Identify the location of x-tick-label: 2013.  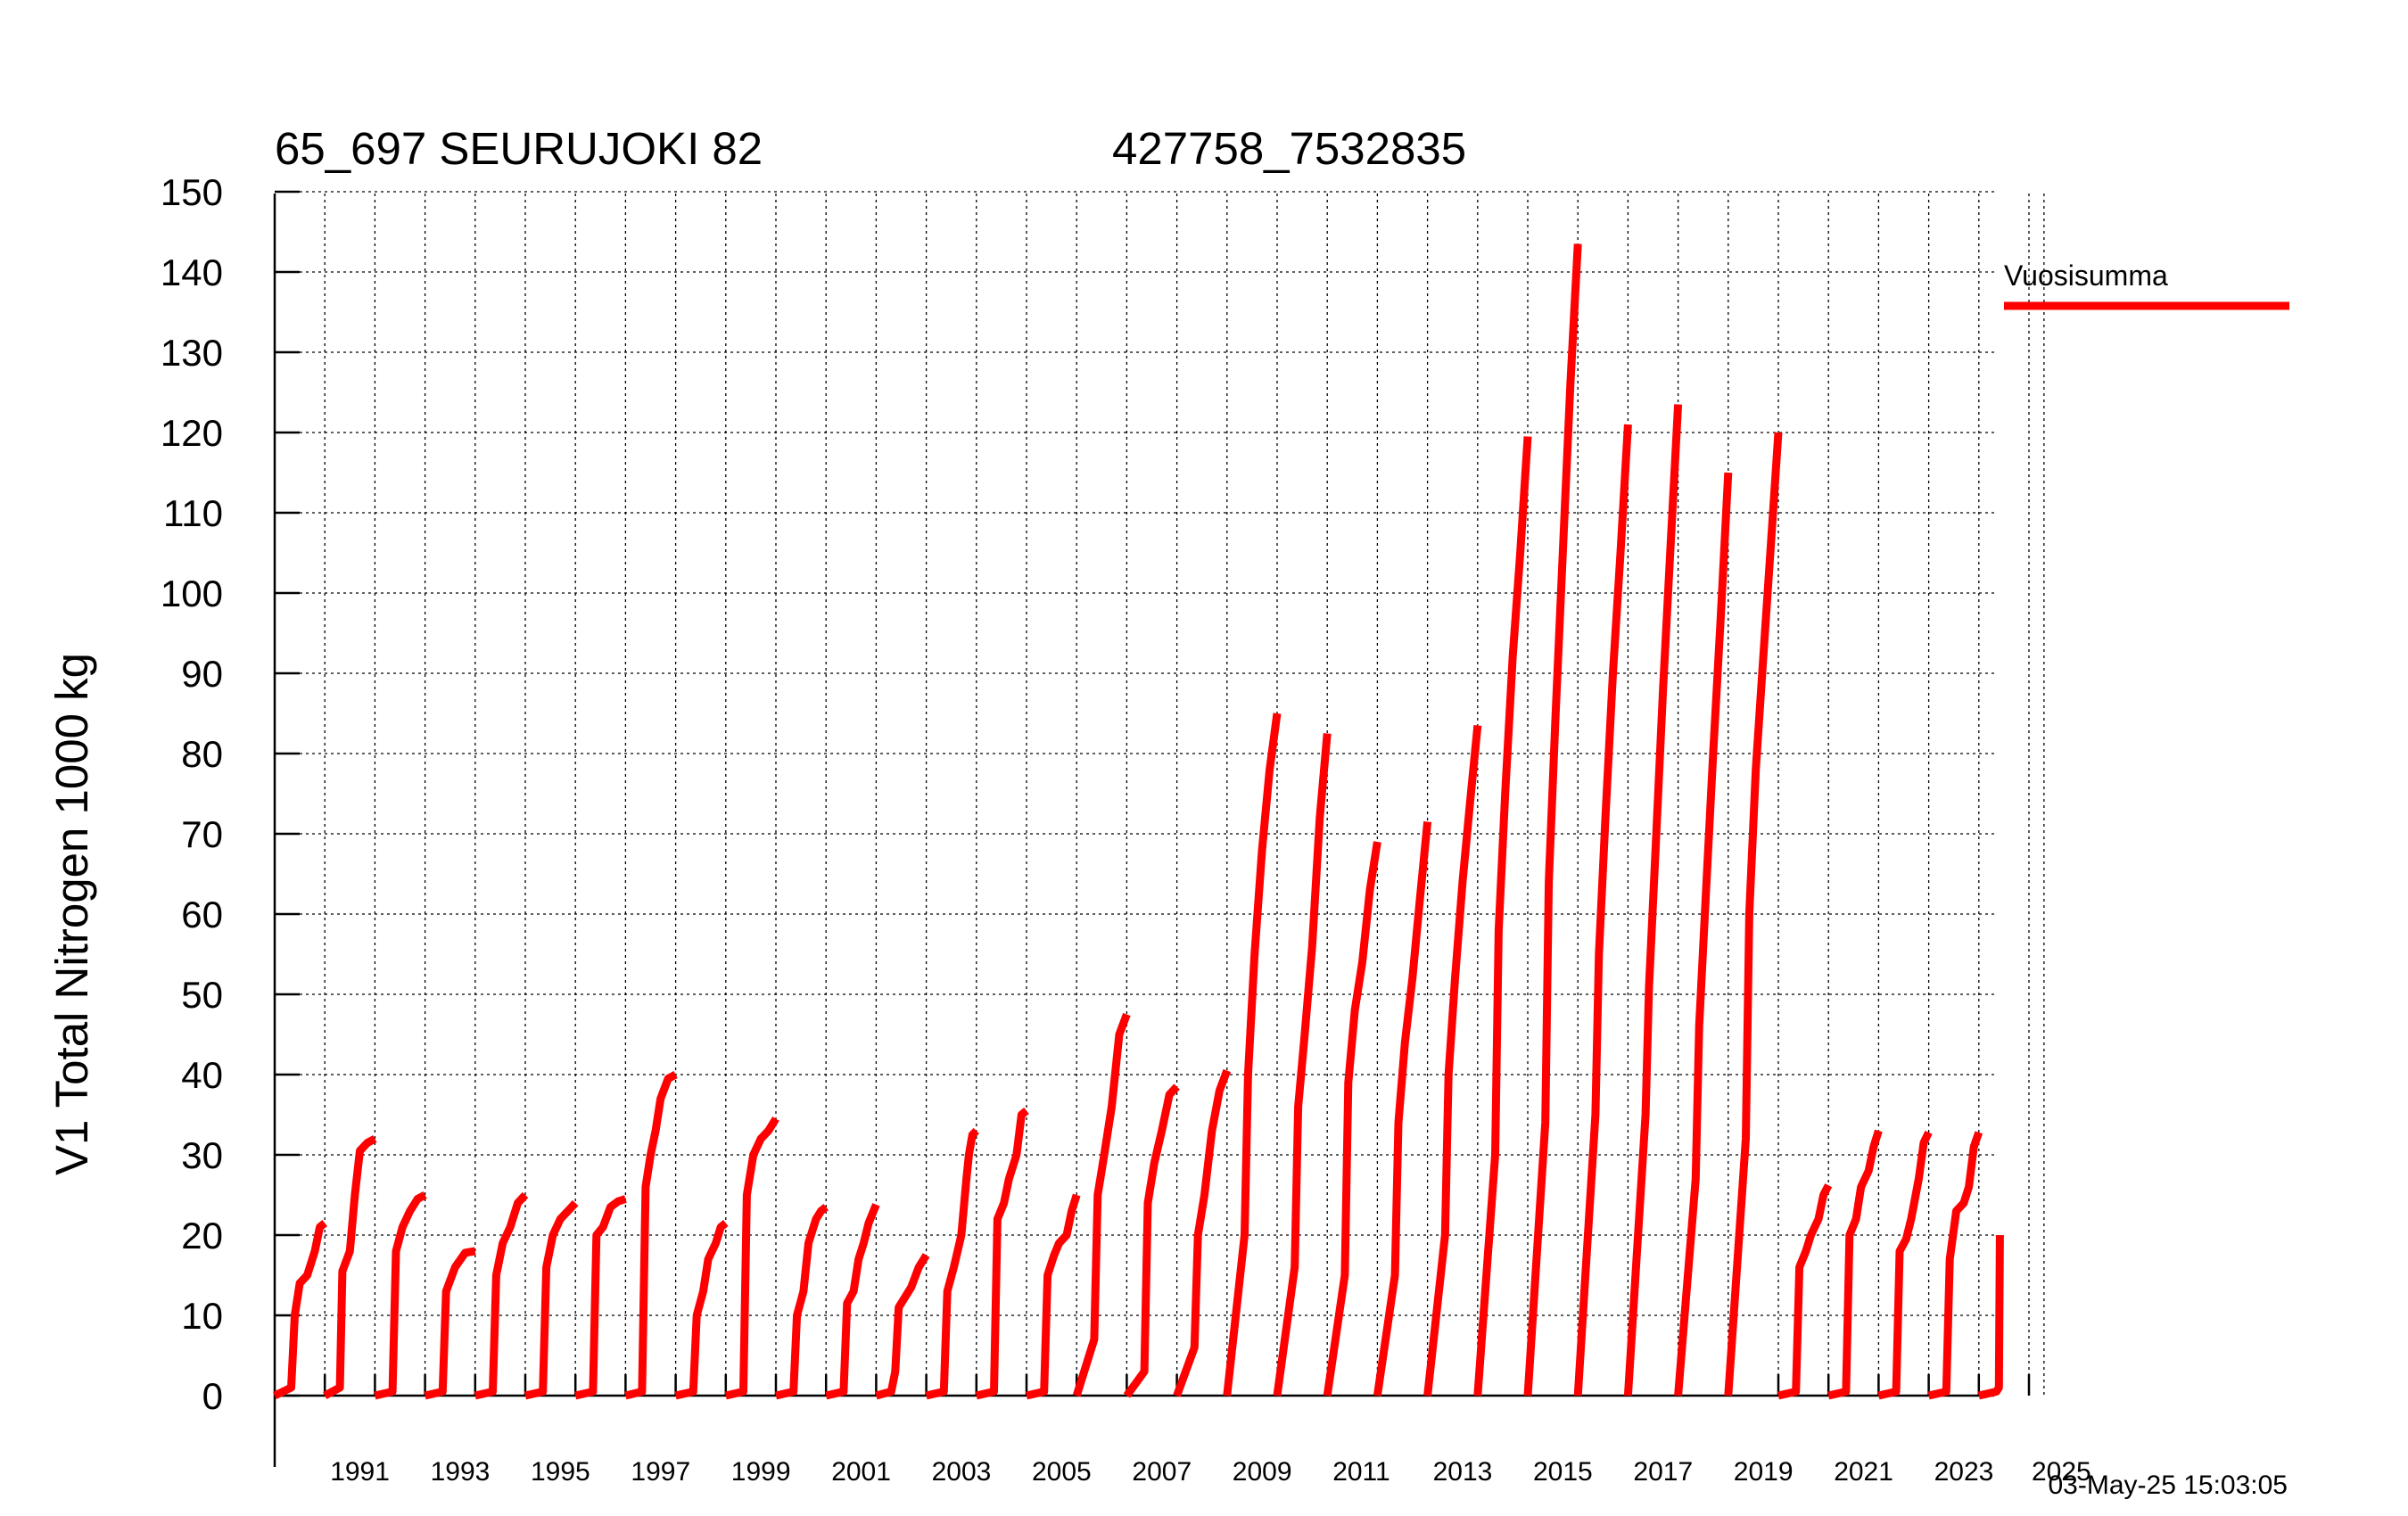
(1463, 1472).